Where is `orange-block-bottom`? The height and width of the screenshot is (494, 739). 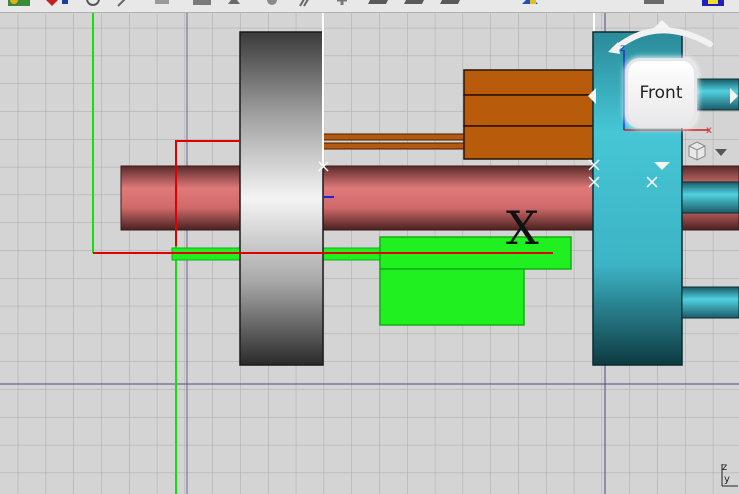
orange-block-bottom is located at coordinates (530, 142).